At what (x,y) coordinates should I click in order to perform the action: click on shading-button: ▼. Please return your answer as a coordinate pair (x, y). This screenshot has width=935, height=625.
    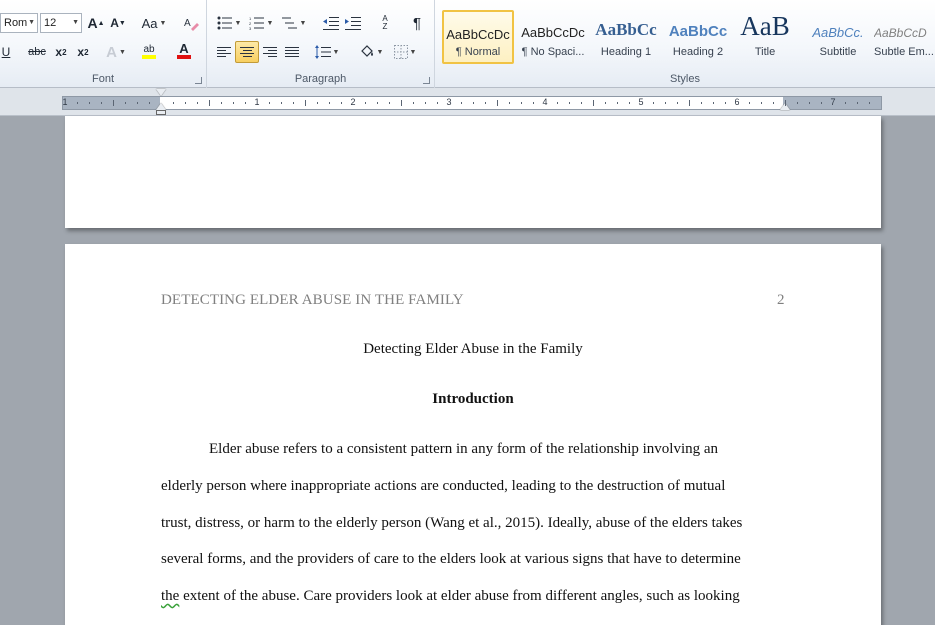
    Looking at the image, I should click on (371, 52).